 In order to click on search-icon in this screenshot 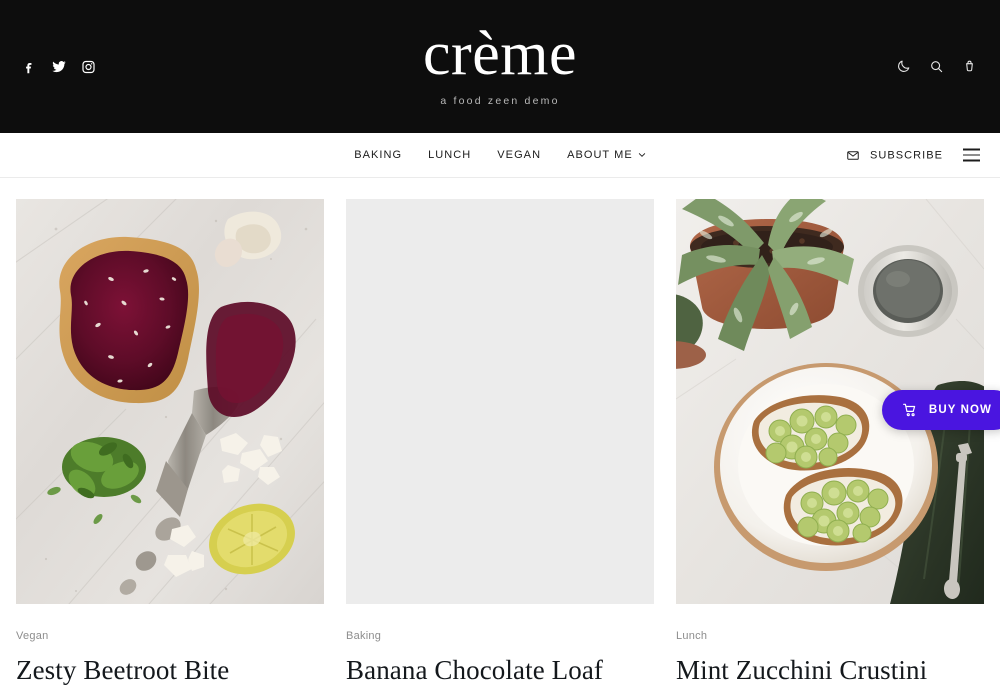, I will do `click(936, 67)`.